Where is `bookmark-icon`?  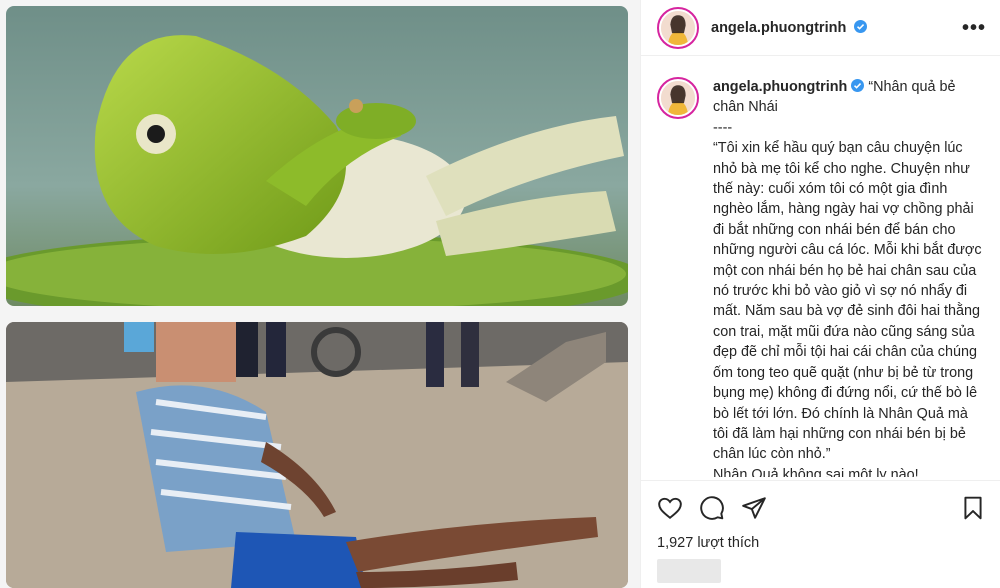 bookmark-icon is located at coordinates (973, 508).